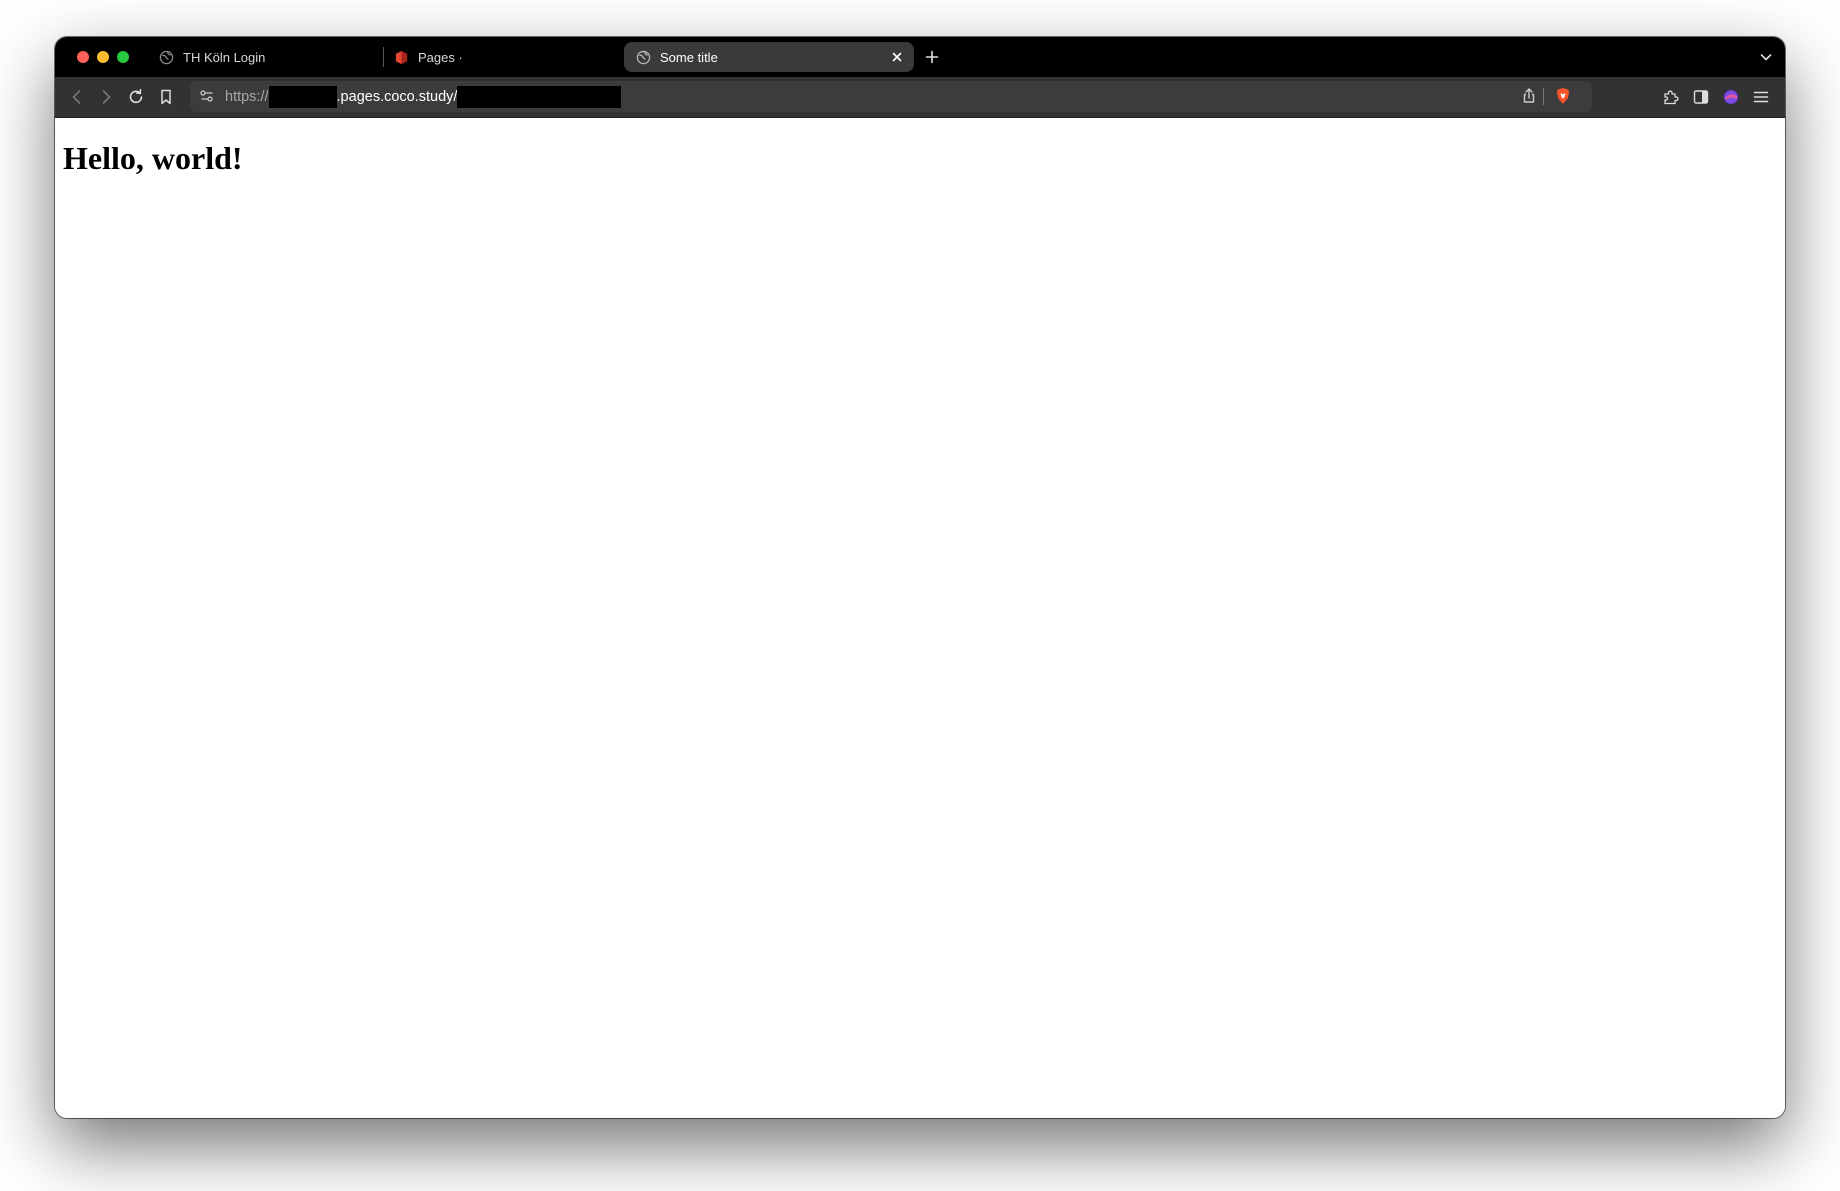 The height and width of the screenshot is (1191, 1840). Describe the element at coordinates (539, 96) in the screenshot. I see `redacted-path` at that location.